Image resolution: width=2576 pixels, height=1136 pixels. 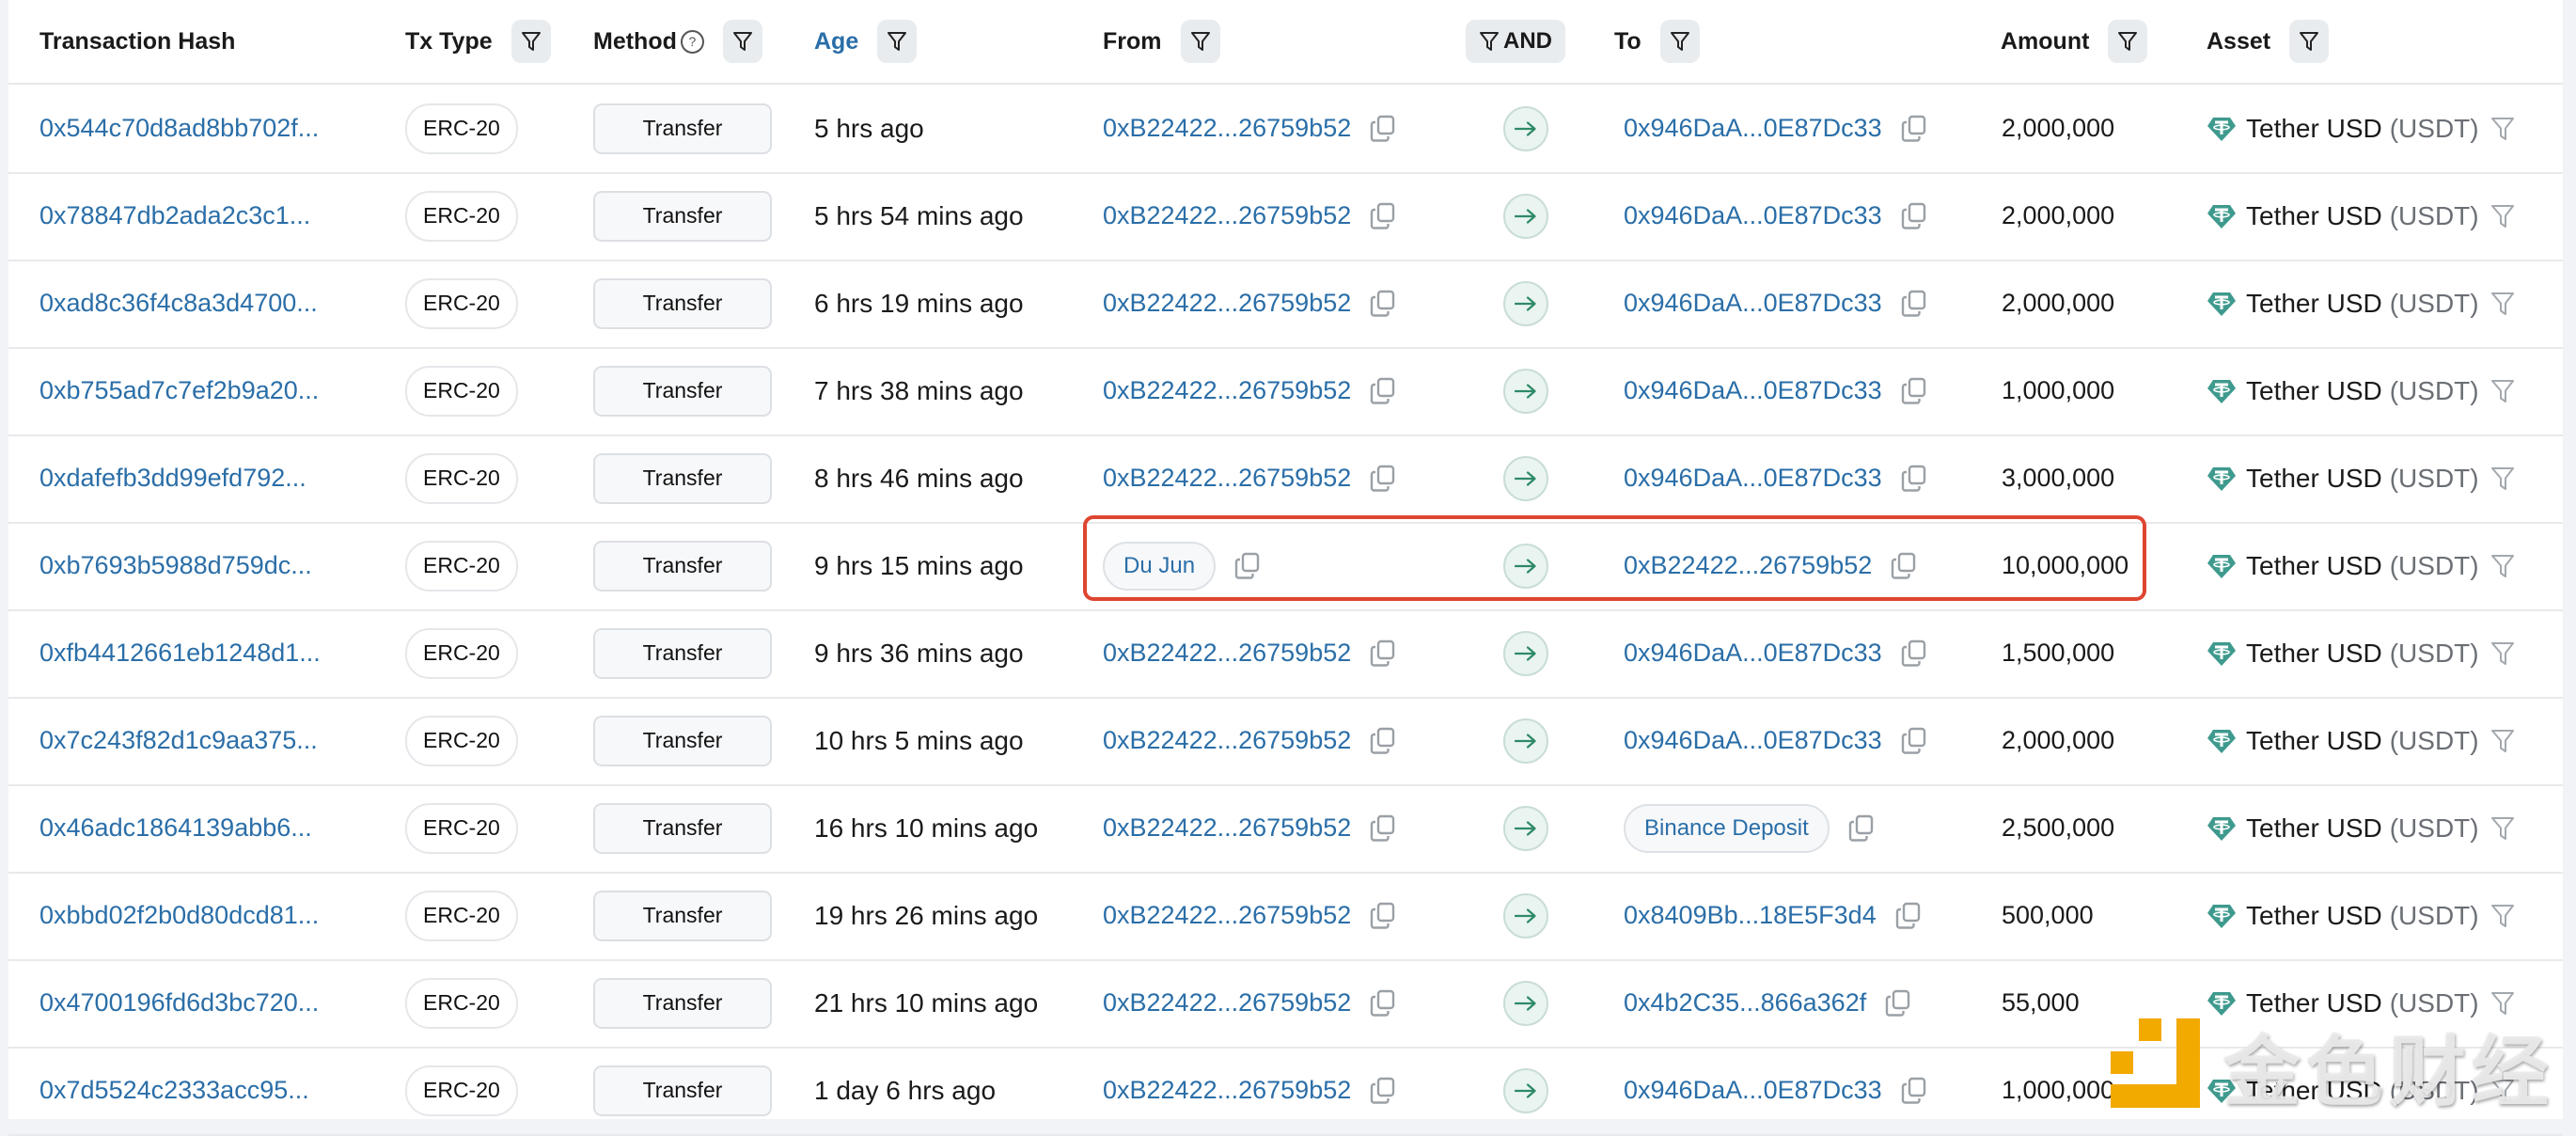 What do you see at coordinates (866, 41) in the screenshot?
I see `column-header-age: Age` at bounding box center [866, 41].